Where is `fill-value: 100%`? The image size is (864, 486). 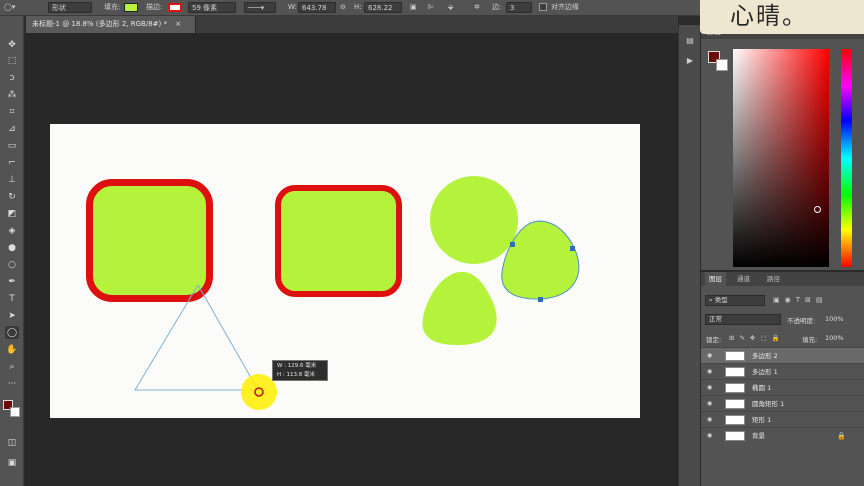
fill-value: 100% is located at coordinates (834, 338).